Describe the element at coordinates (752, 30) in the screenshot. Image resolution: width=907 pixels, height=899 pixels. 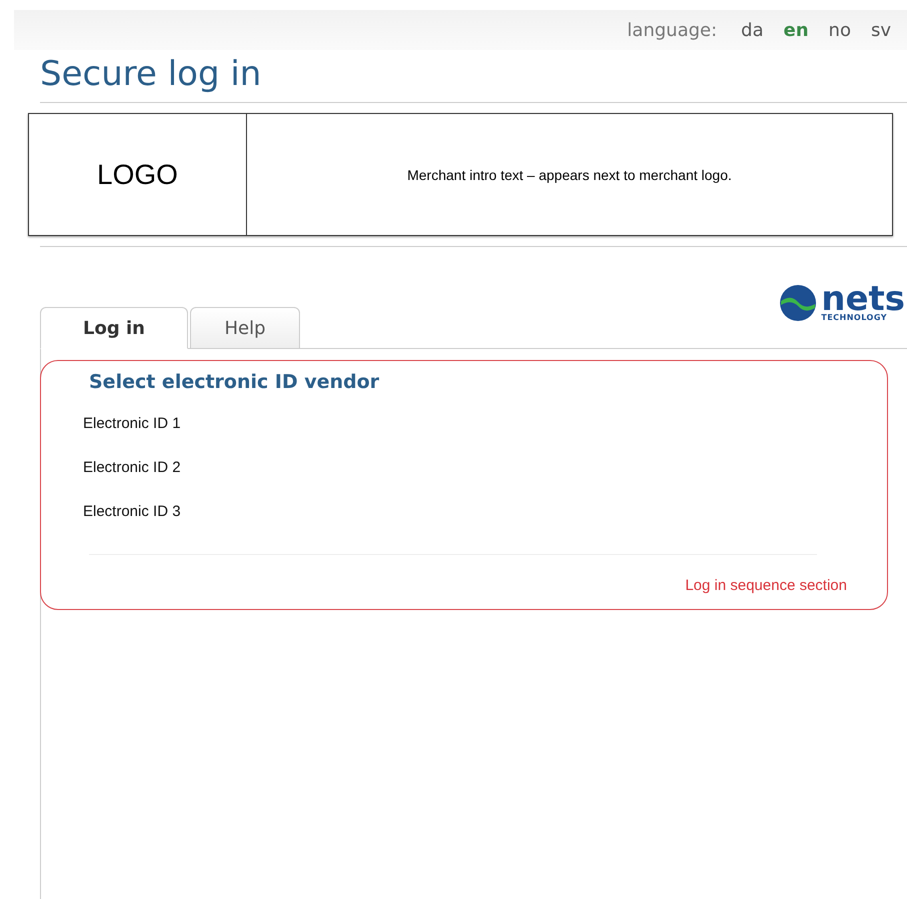
I see `language-link: da` at that location.